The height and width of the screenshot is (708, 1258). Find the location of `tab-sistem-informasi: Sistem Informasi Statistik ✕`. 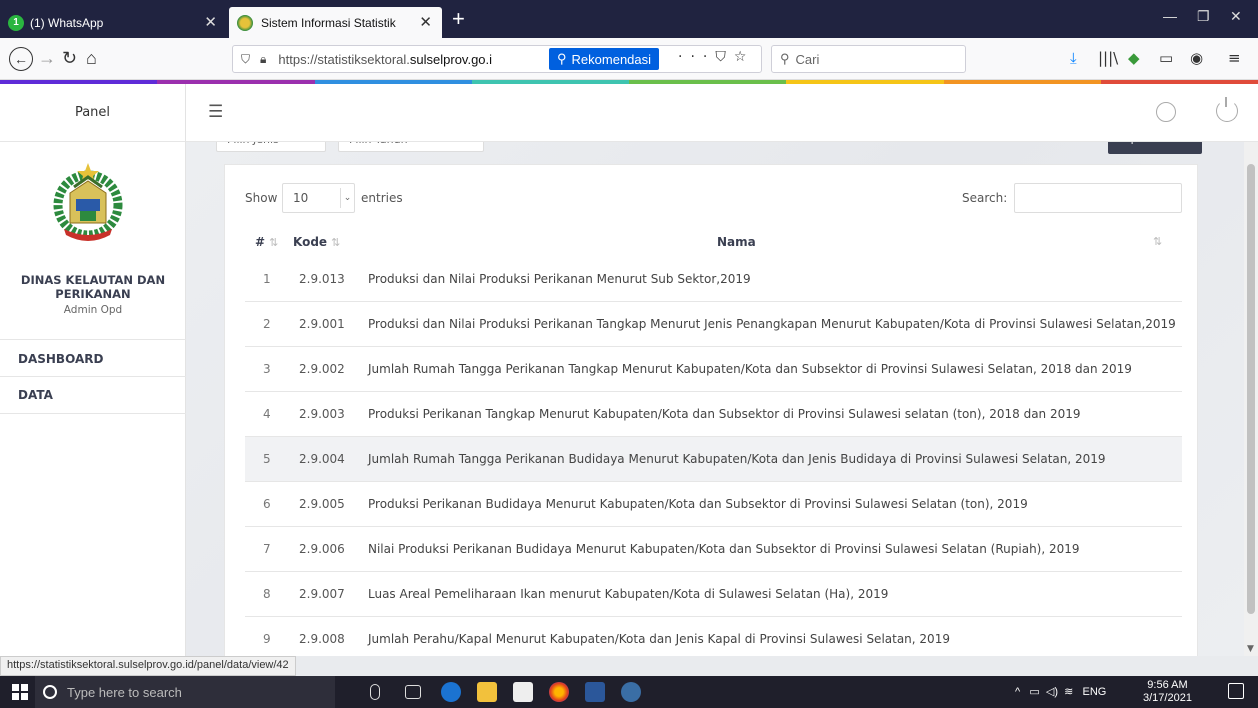

tab-sistem-informasi: Sistem Informasi Statistik ✕ is located at coordinates (335, 22).